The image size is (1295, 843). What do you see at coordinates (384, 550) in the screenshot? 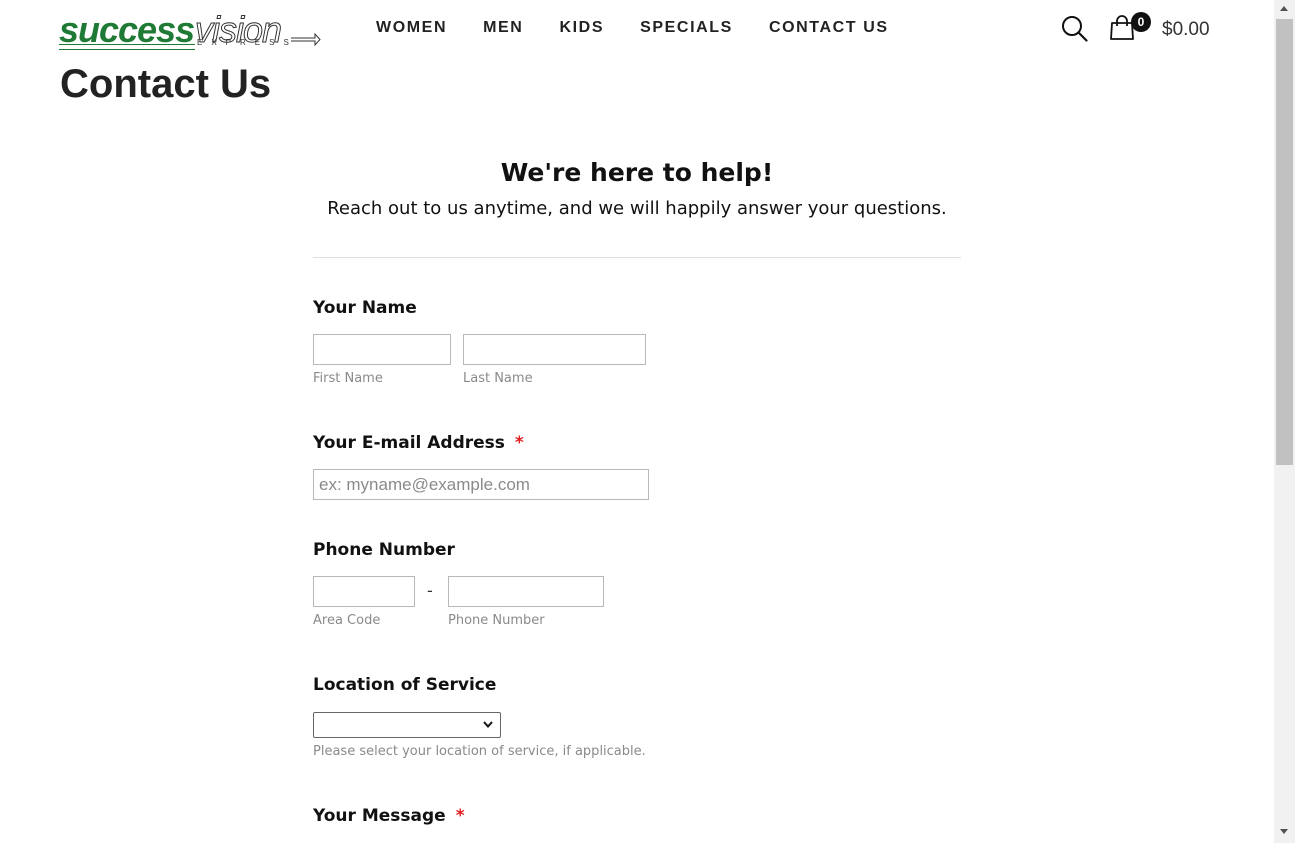
I see `phone-label: Phone Number` at bounding box center [384, 550].